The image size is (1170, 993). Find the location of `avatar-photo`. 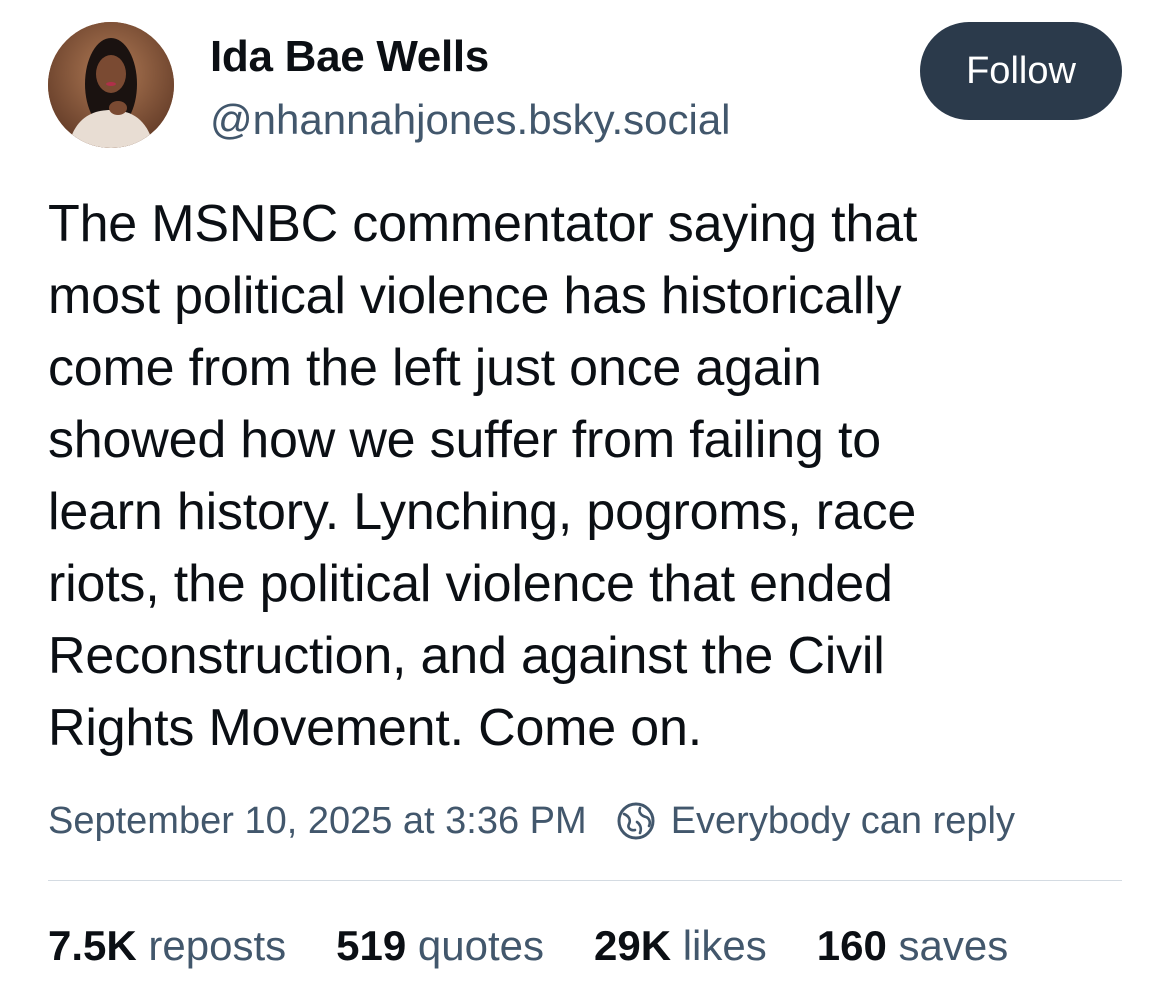

avatar-photo is located at coordinates (111, 85).